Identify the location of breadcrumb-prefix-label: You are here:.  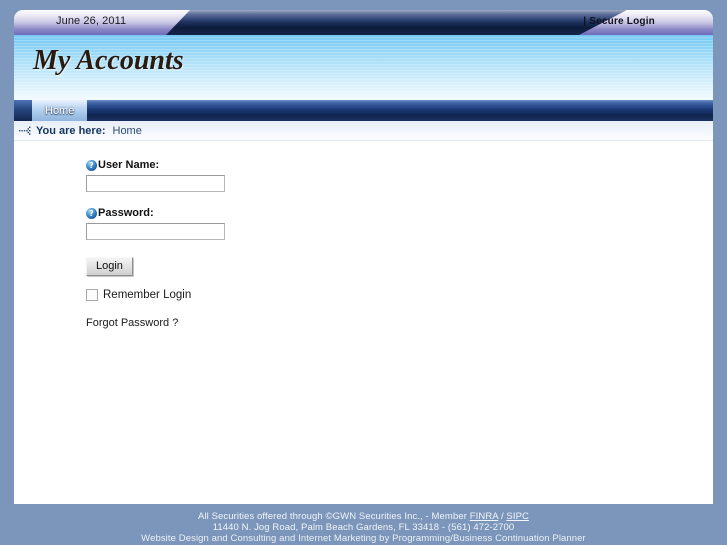
(71, 130).